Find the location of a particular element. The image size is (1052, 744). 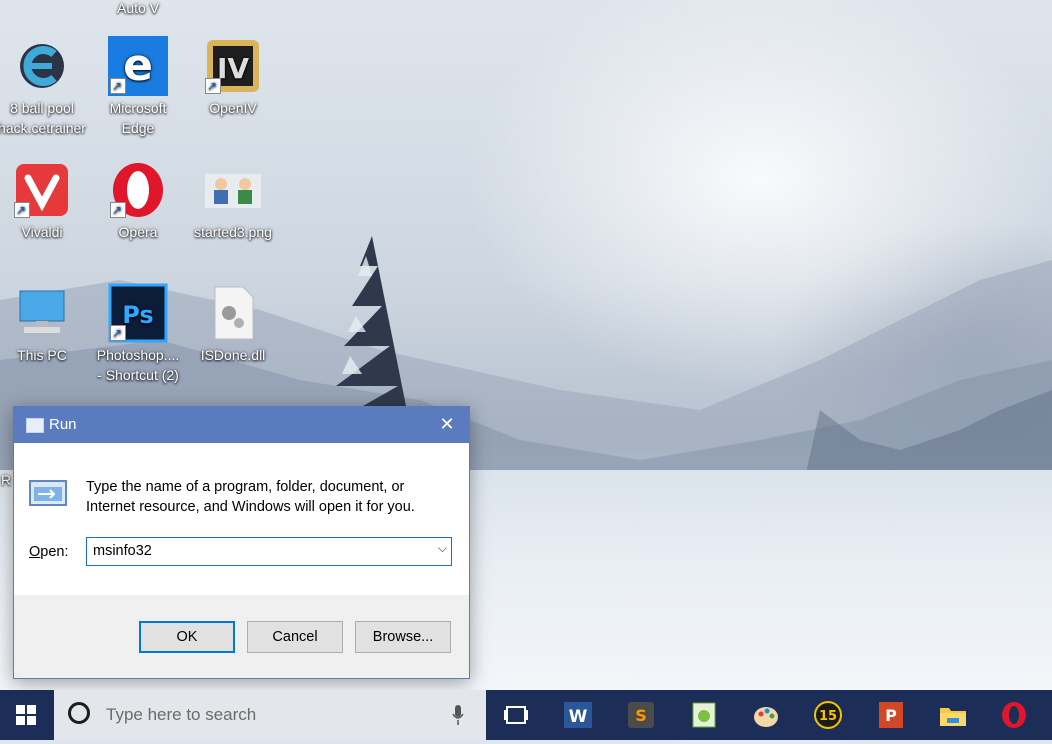

desktop-icon-started3-png: started3.png is located at coordinates (233, 201).